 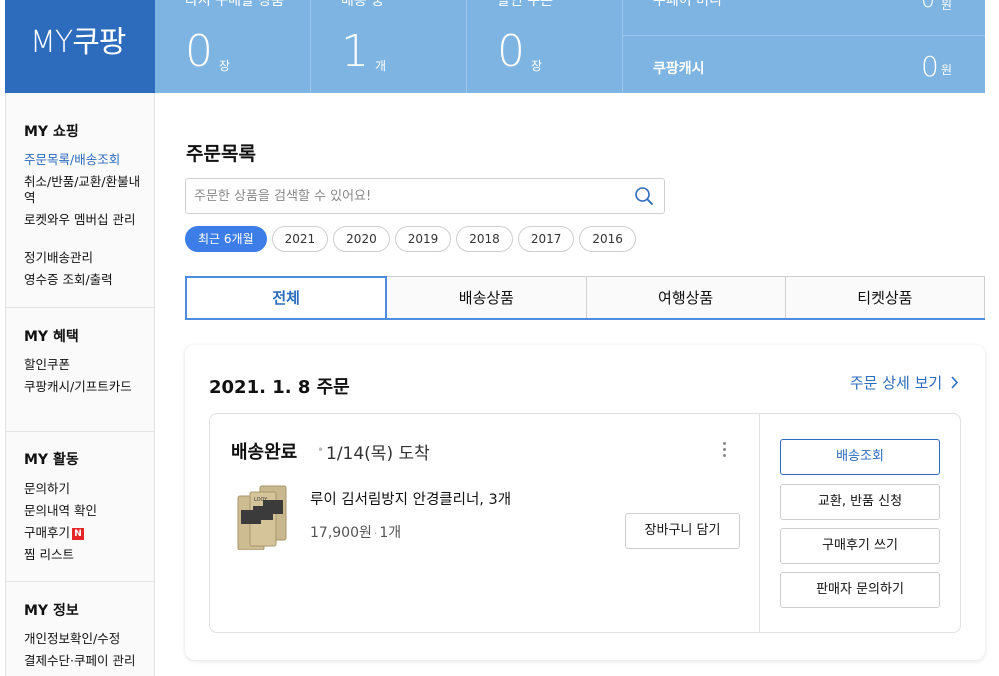 I want to click on search-icon, so click(x=644, y=196).